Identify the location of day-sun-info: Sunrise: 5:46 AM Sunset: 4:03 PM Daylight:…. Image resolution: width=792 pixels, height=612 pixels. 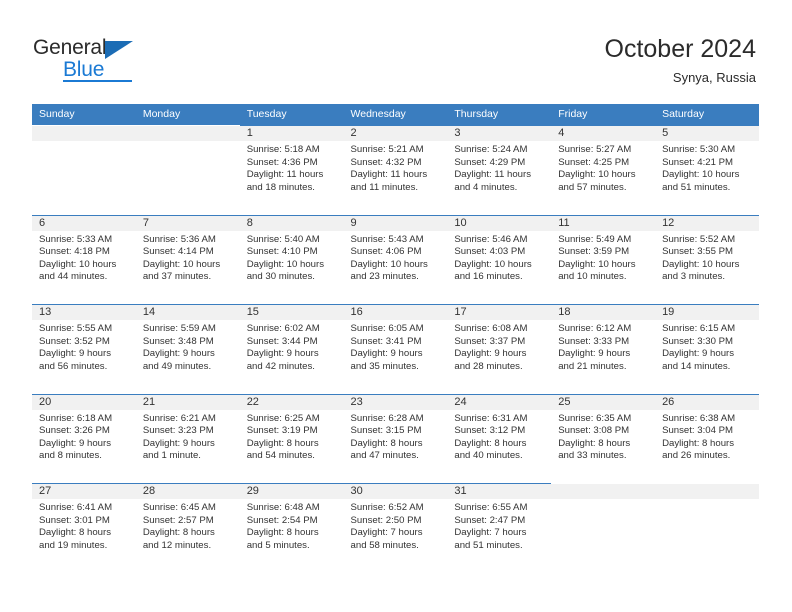
(499, 257).